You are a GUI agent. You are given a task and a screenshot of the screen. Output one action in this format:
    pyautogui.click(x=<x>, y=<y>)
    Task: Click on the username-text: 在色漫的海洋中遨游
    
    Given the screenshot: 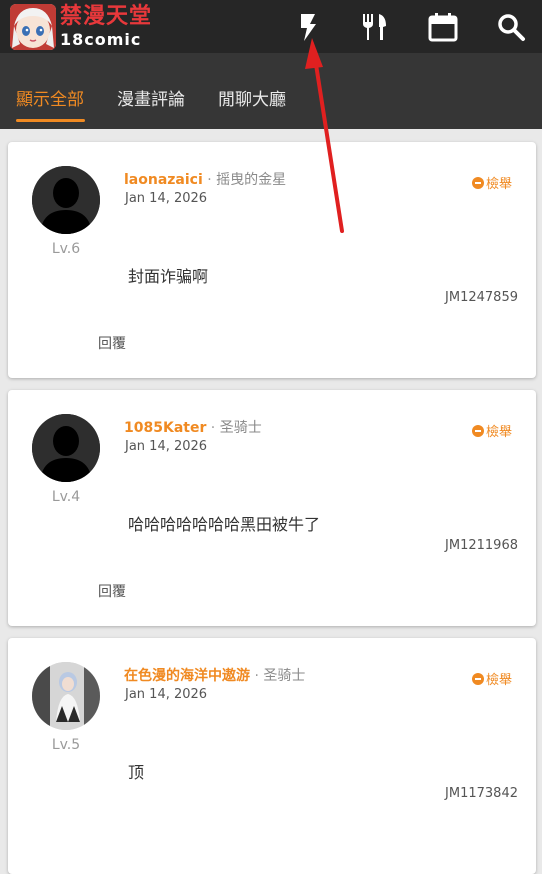 What is the action you would take?
    pyautogui.click(x=187, y=676)
    